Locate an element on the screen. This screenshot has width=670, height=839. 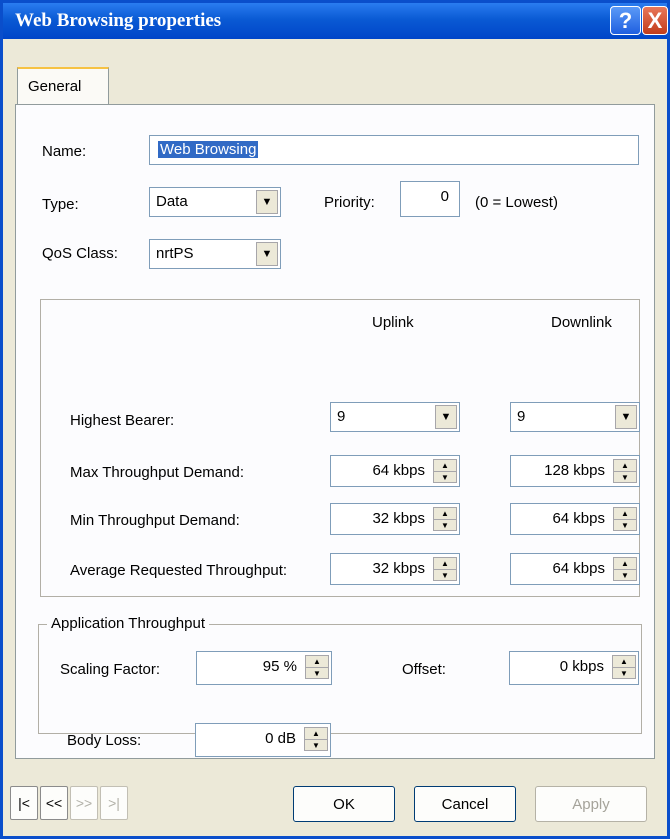
last-record-button: >| is located at coordinates (114, 803).